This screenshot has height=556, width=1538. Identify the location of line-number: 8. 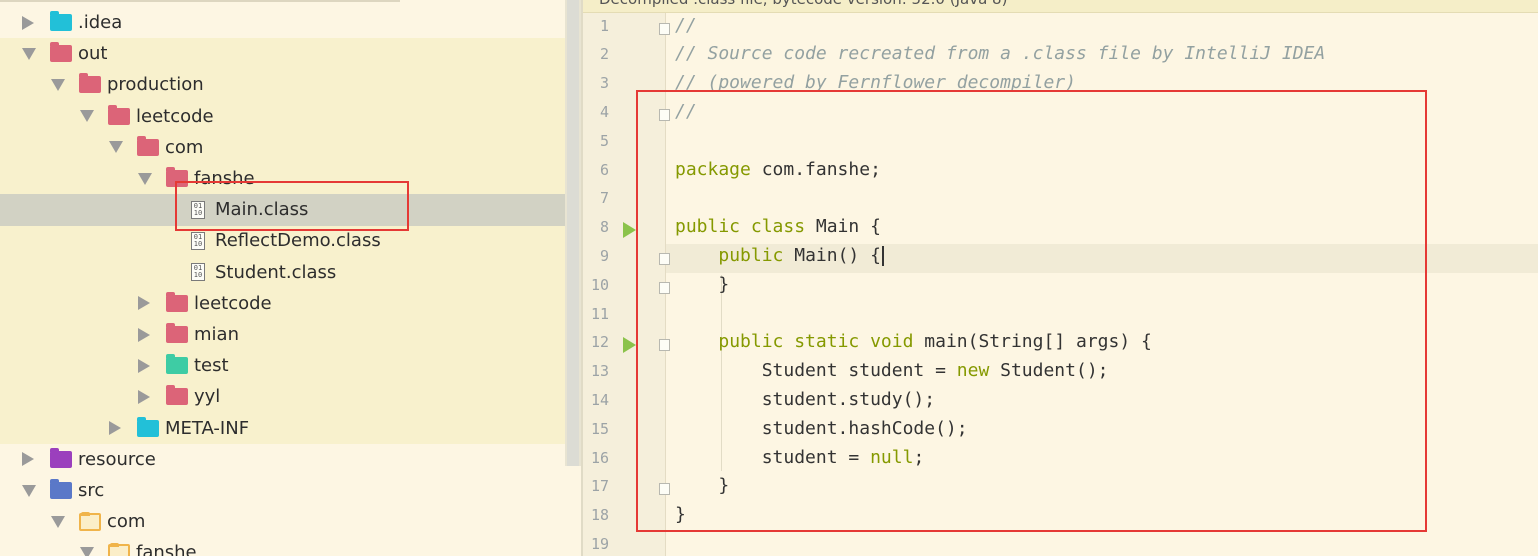
(604, 227).